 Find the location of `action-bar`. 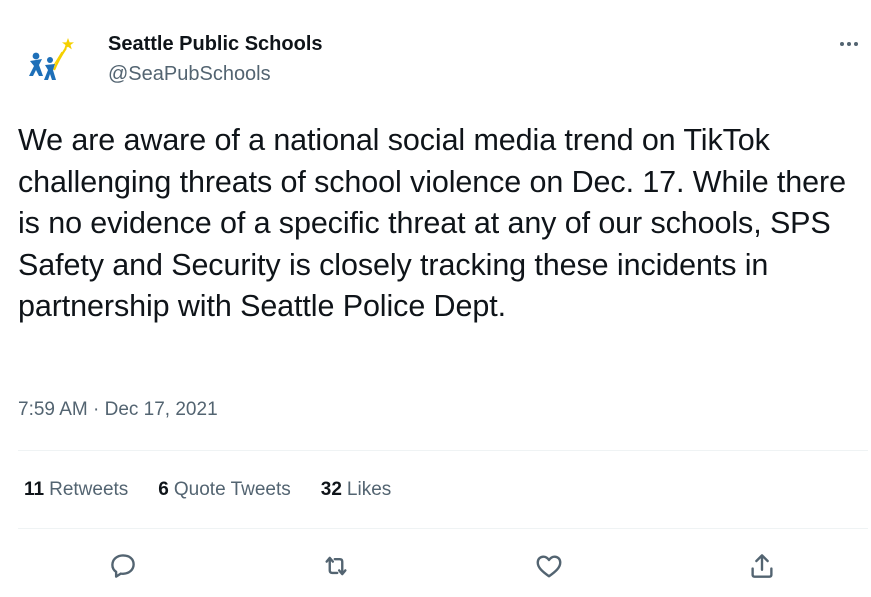

action-bar is located at coordinates (435, 566).